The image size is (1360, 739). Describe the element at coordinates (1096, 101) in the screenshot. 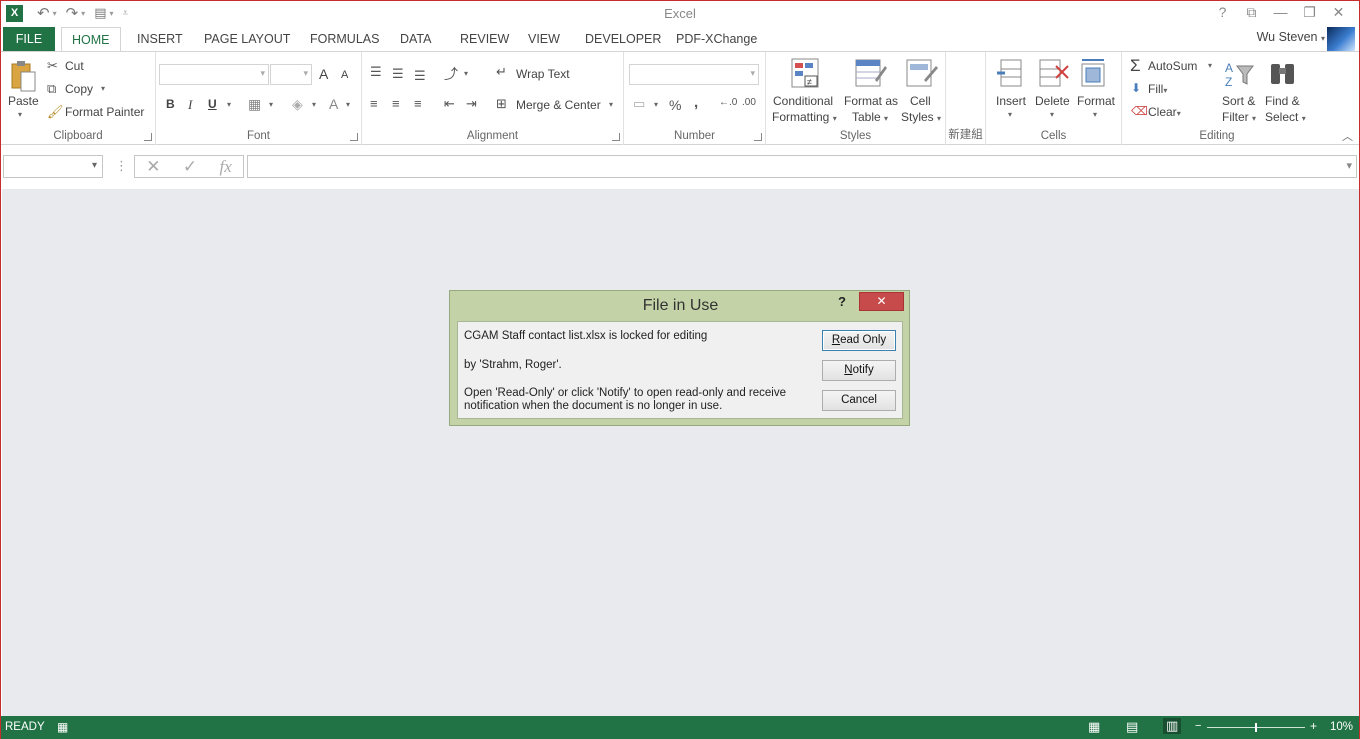

I see `format-cells-button: Format` at that location.